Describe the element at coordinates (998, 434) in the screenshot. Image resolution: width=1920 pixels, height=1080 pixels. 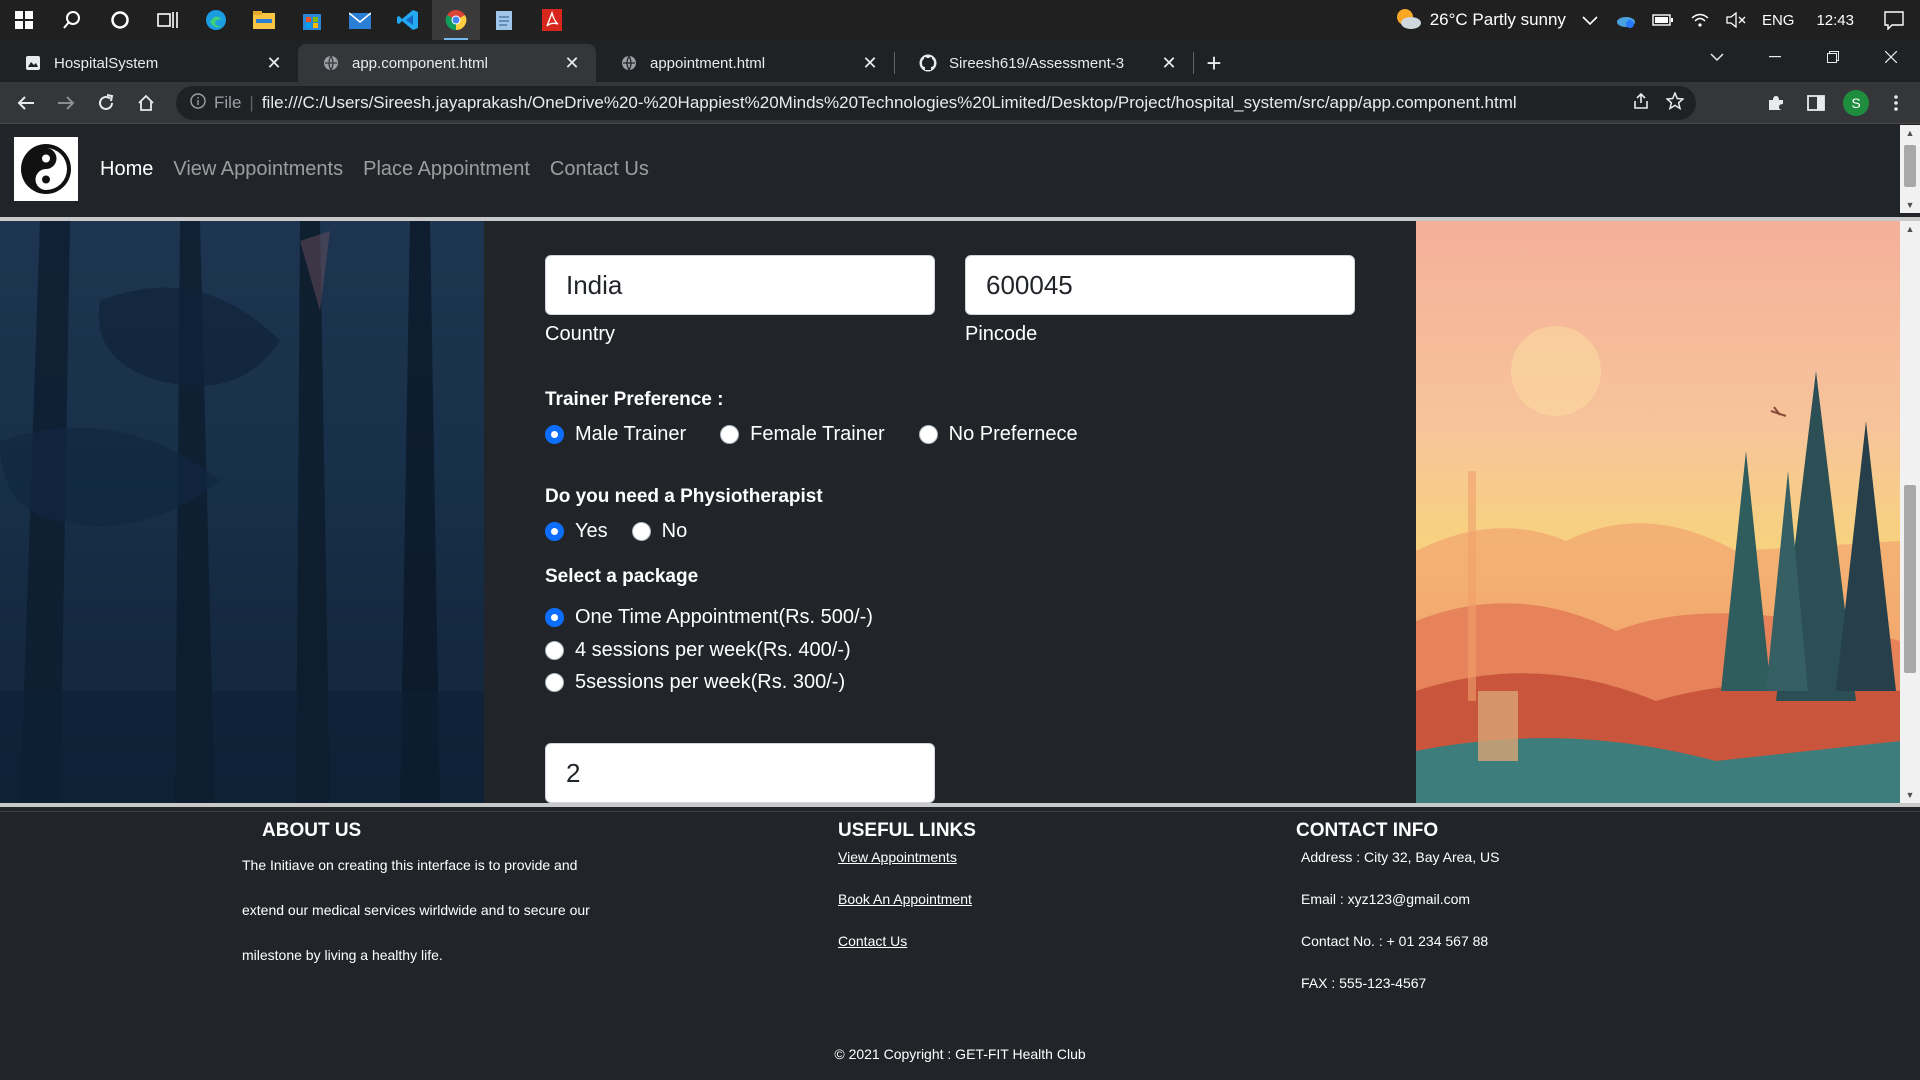
I see `trainer-option-none: No Prefernece` at that location.